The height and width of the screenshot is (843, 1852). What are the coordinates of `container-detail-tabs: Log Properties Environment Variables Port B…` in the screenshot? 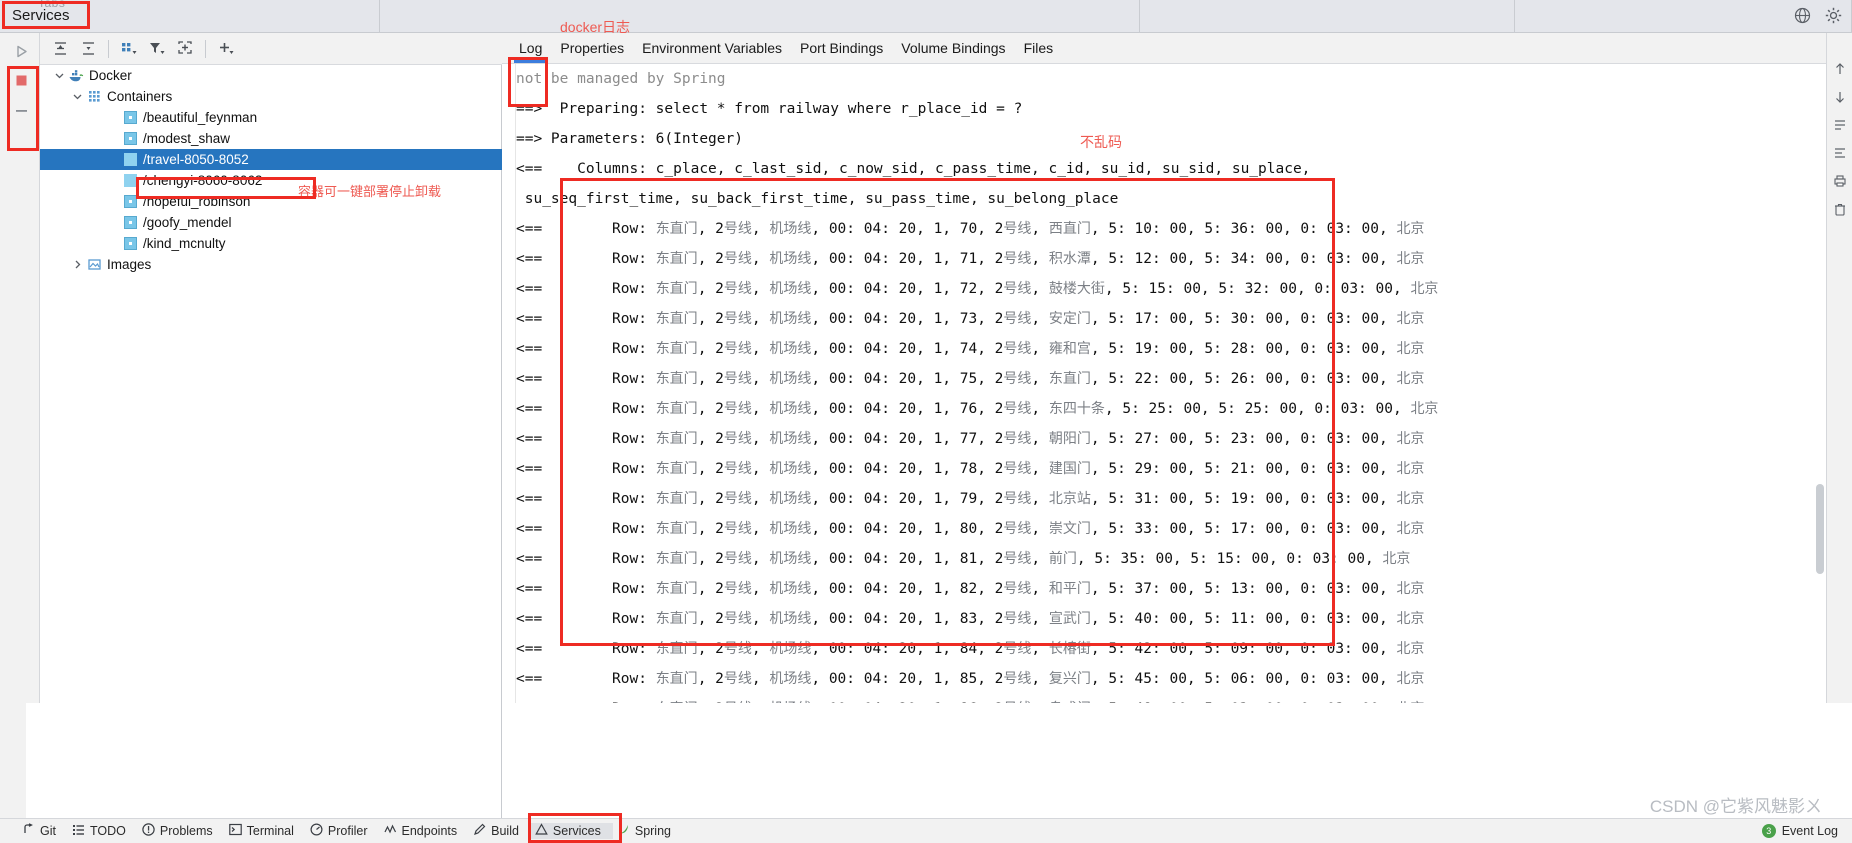 It's located at (1177, 48).